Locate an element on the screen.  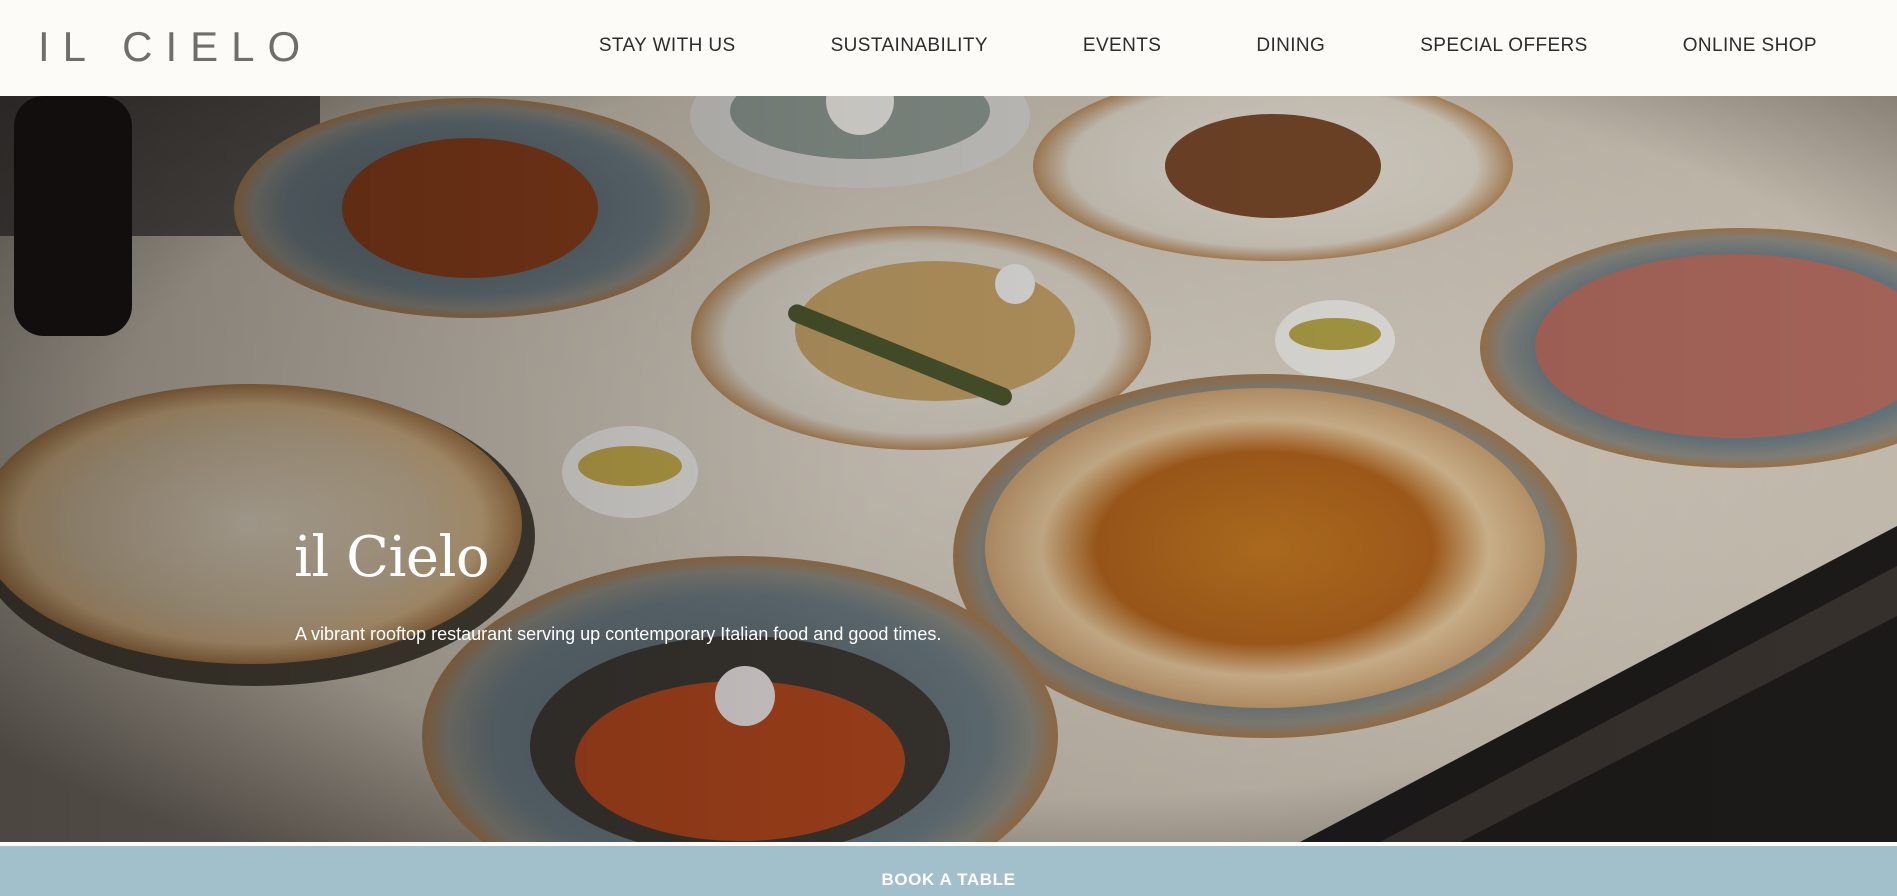
nav-online-shop: ONLINE SHOP is located at coordinates (1750, 46).